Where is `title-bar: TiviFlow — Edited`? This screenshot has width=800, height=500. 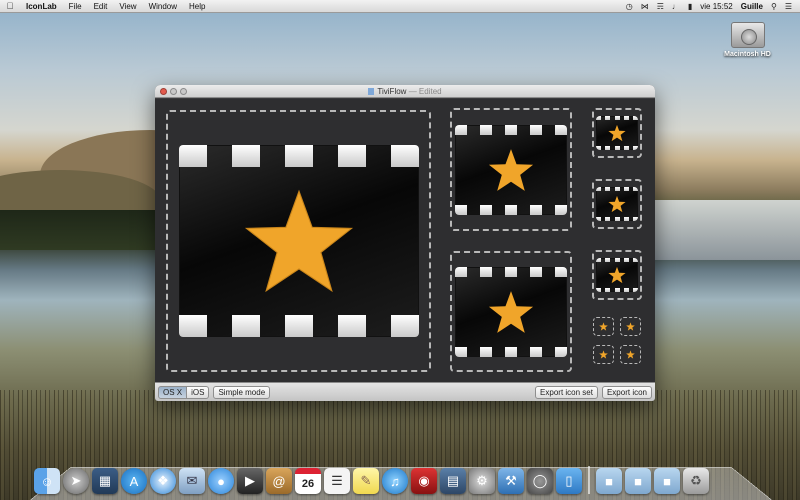
title-bar: TiviFlow — Edited is located at coordinates (405, 91).